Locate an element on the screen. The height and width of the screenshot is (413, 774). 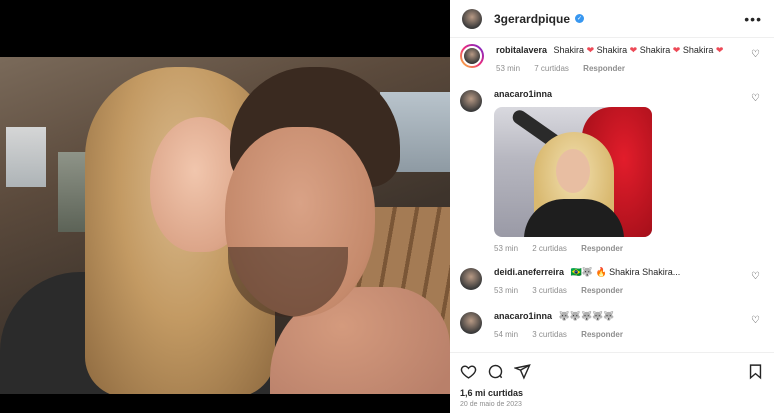
likes-count: 1,6 mi curtidas is located at coordinates (612, 393).